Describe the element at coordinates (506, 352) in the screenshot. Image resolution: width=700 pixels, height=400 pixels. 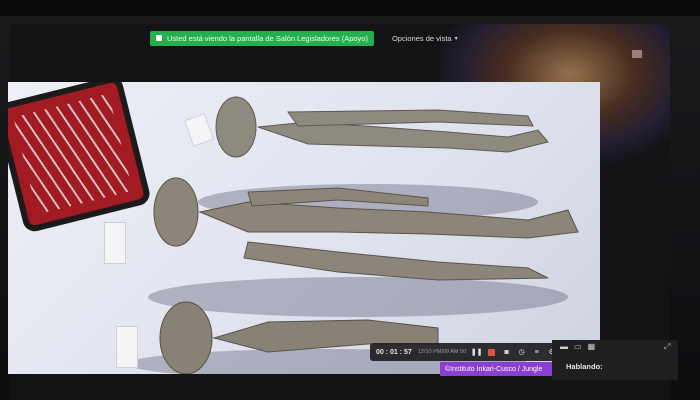
I see `camera-icon: ◙` at that location.